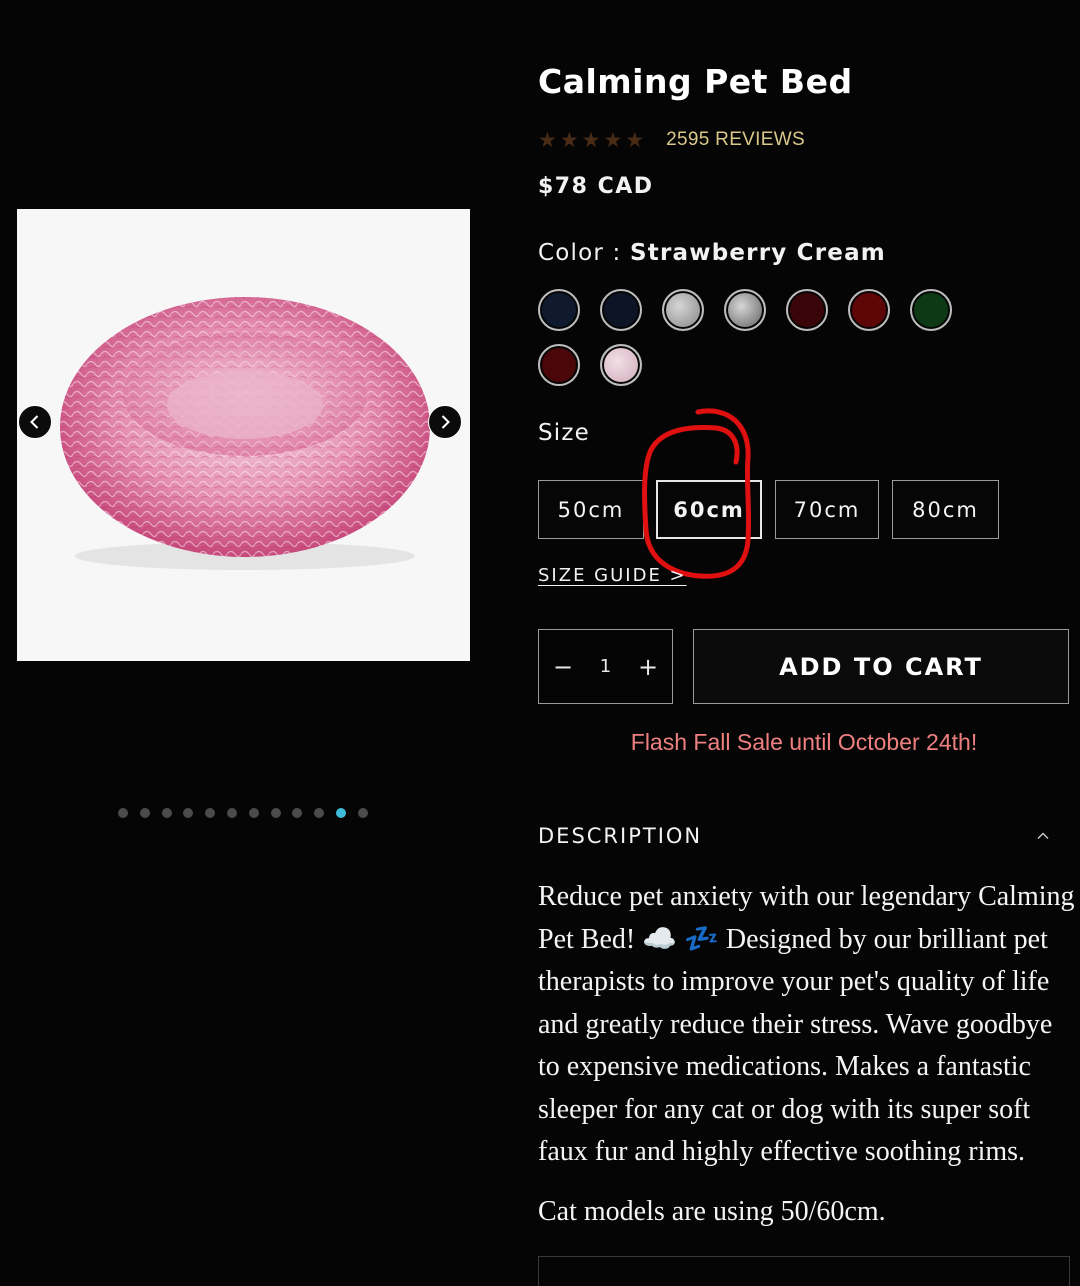  I want to click on add-to-cart-button: ADD TO CART, so click(881, 666).